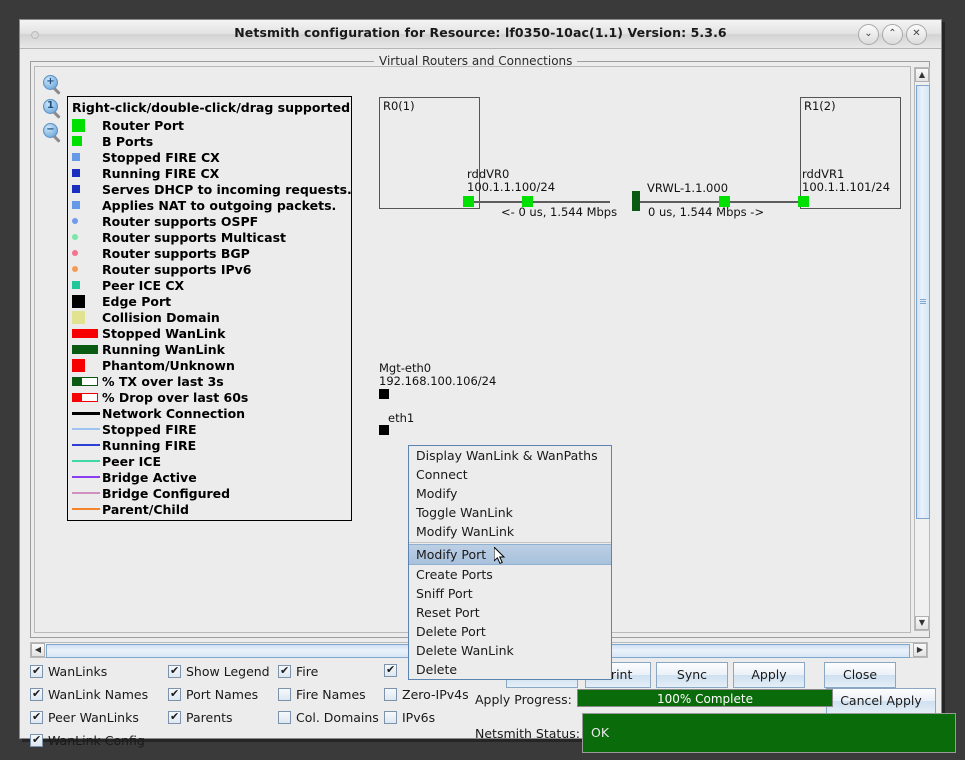 This screenshot has width=965, height=760. I want to click on port-icon-eth1, so click(384, 430).